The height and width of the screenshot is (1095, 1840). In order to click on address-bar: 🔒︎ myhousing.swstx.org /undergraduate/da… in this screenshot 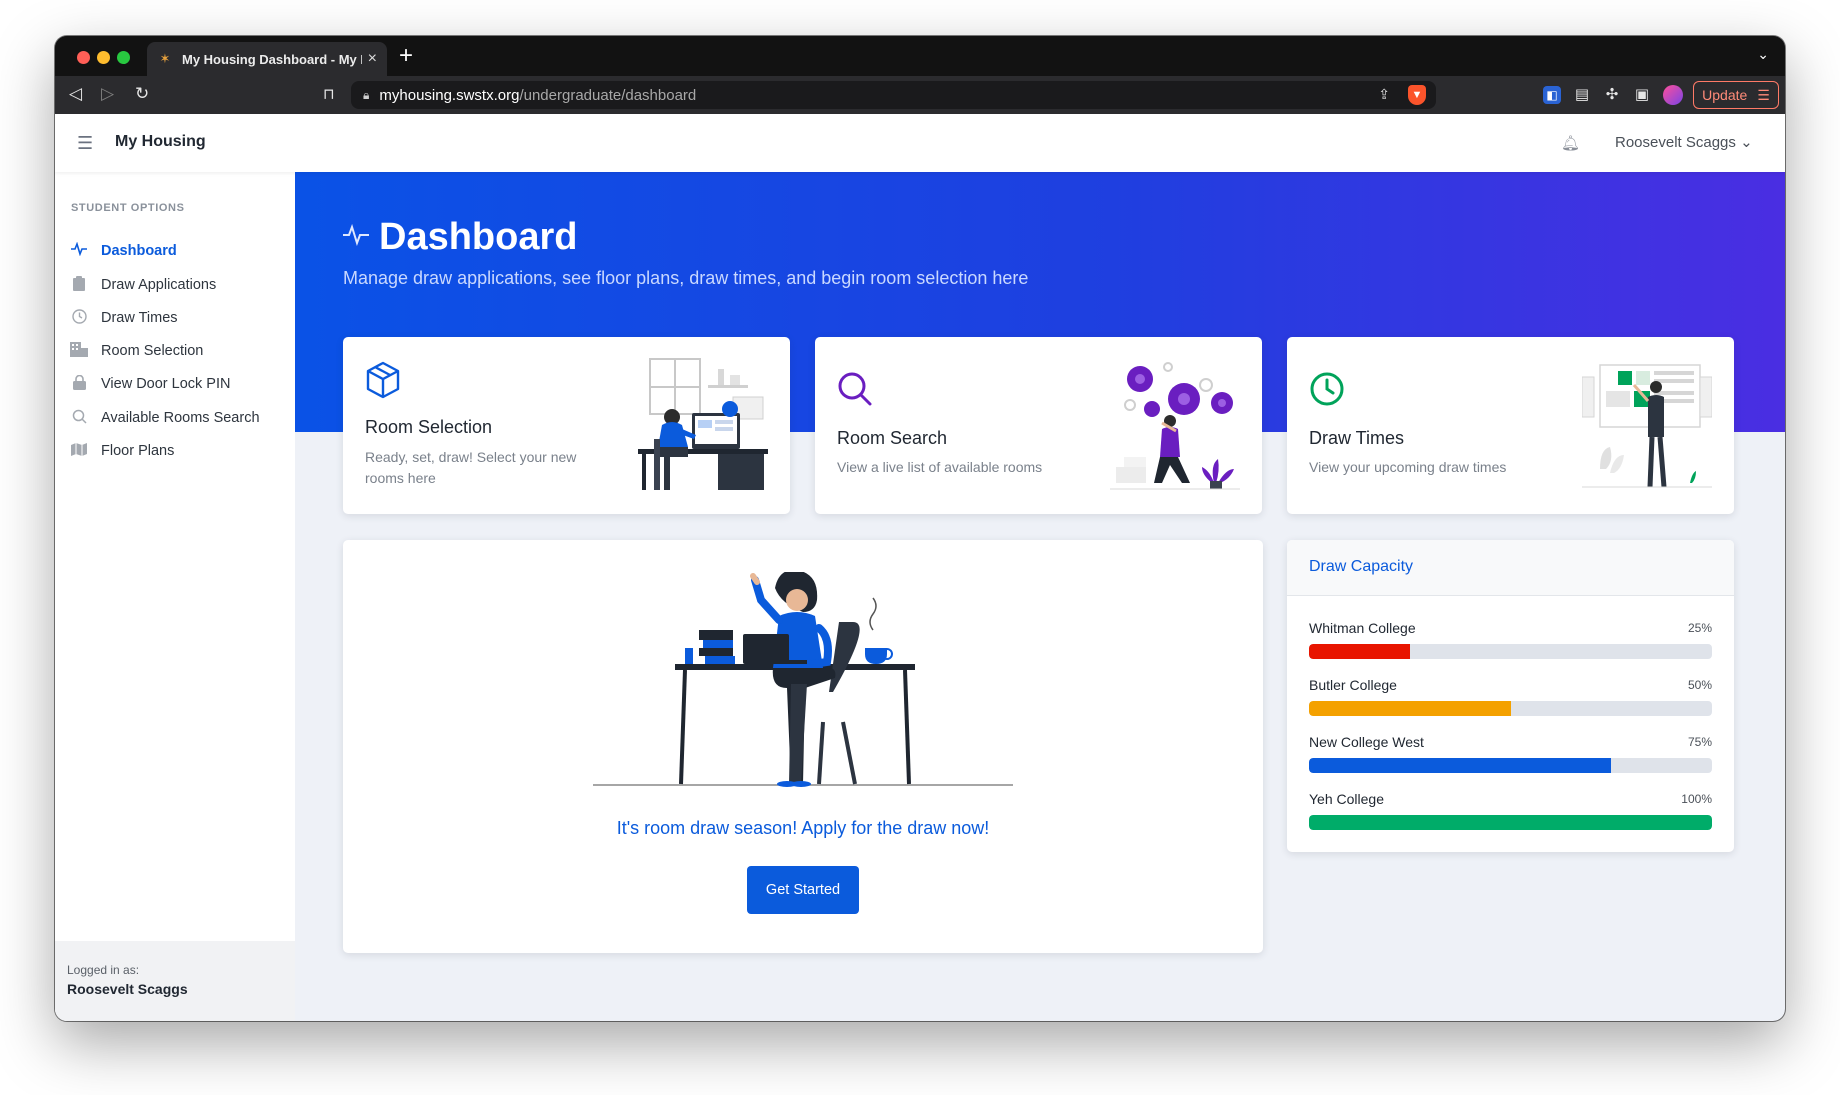, I will do `click(893, 95)`.